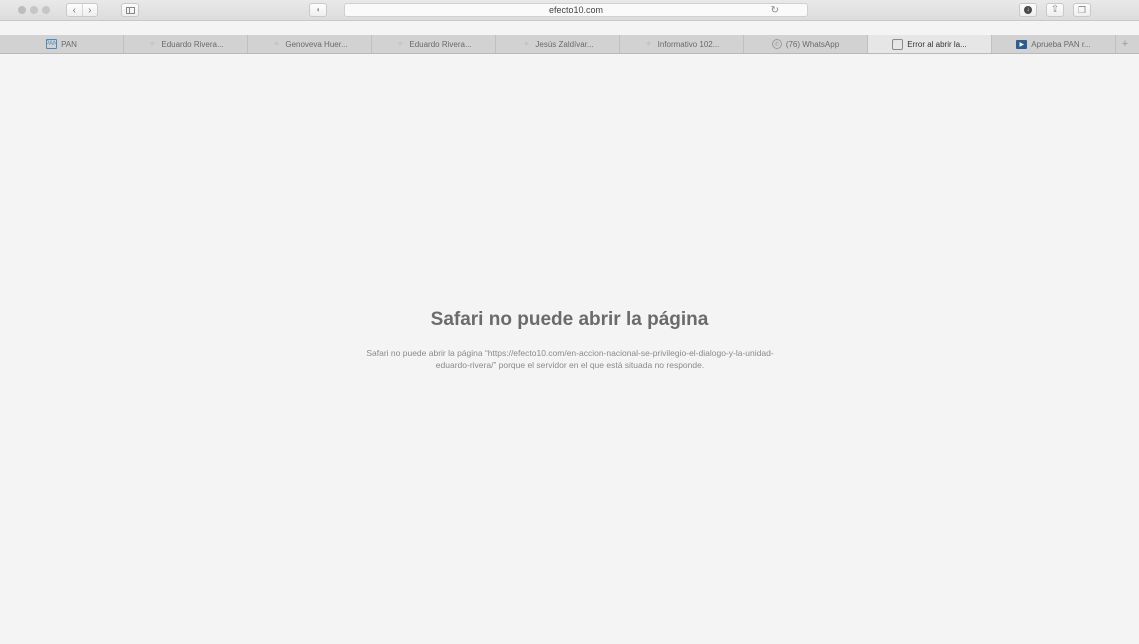 The width and height of the screenshot is (1139, 644). I want to click on new-tab-button: +, so click(1125, 44).